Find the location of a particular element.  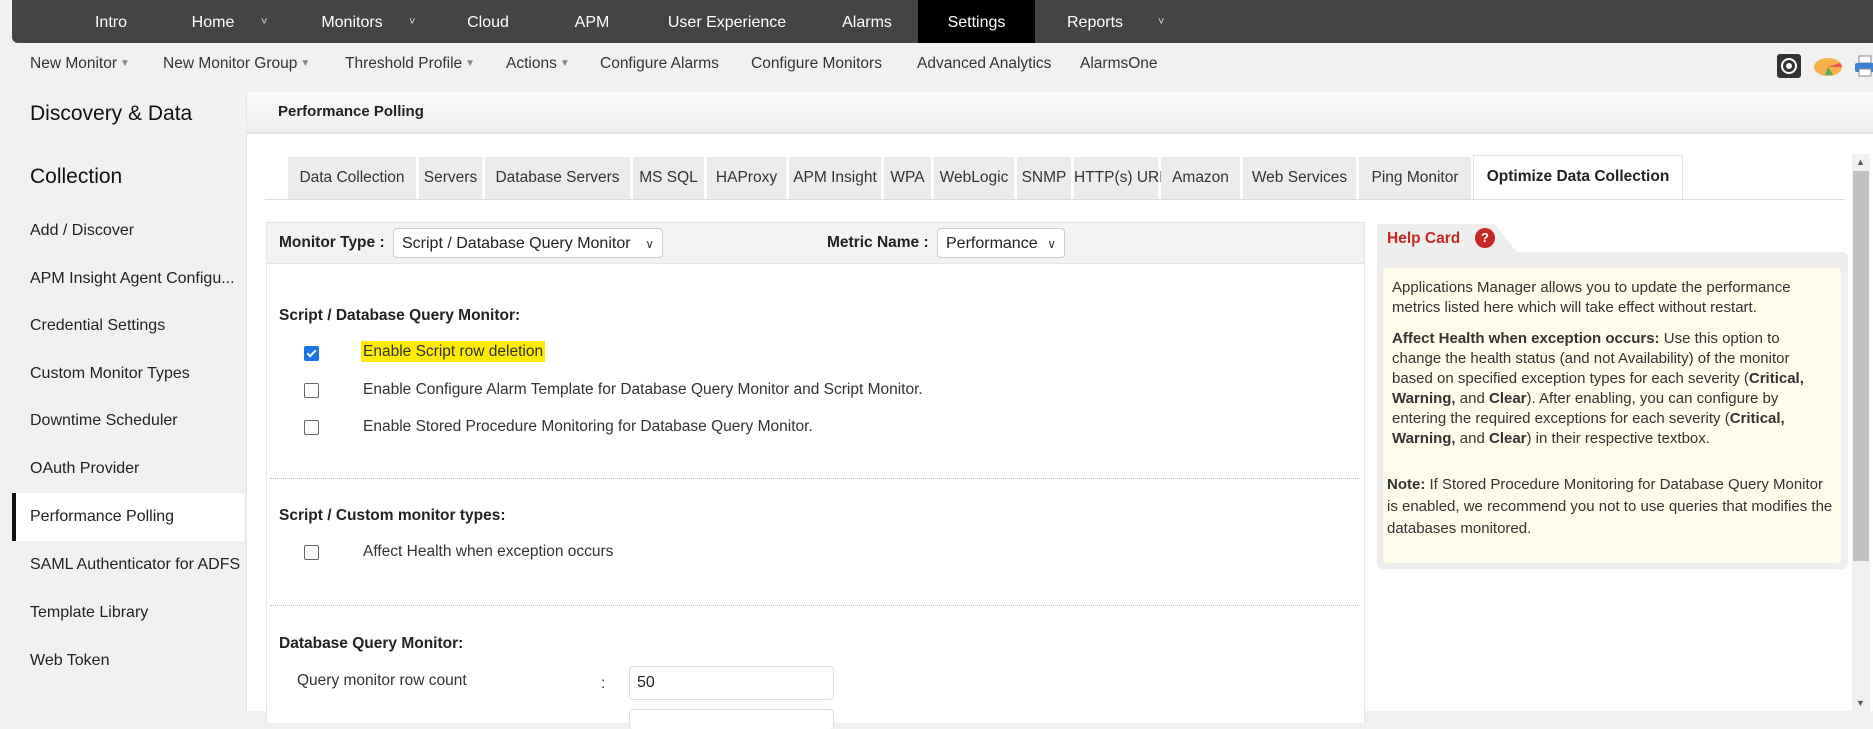

nav-user-experience: User Experience is located at coordinates (727, 21).